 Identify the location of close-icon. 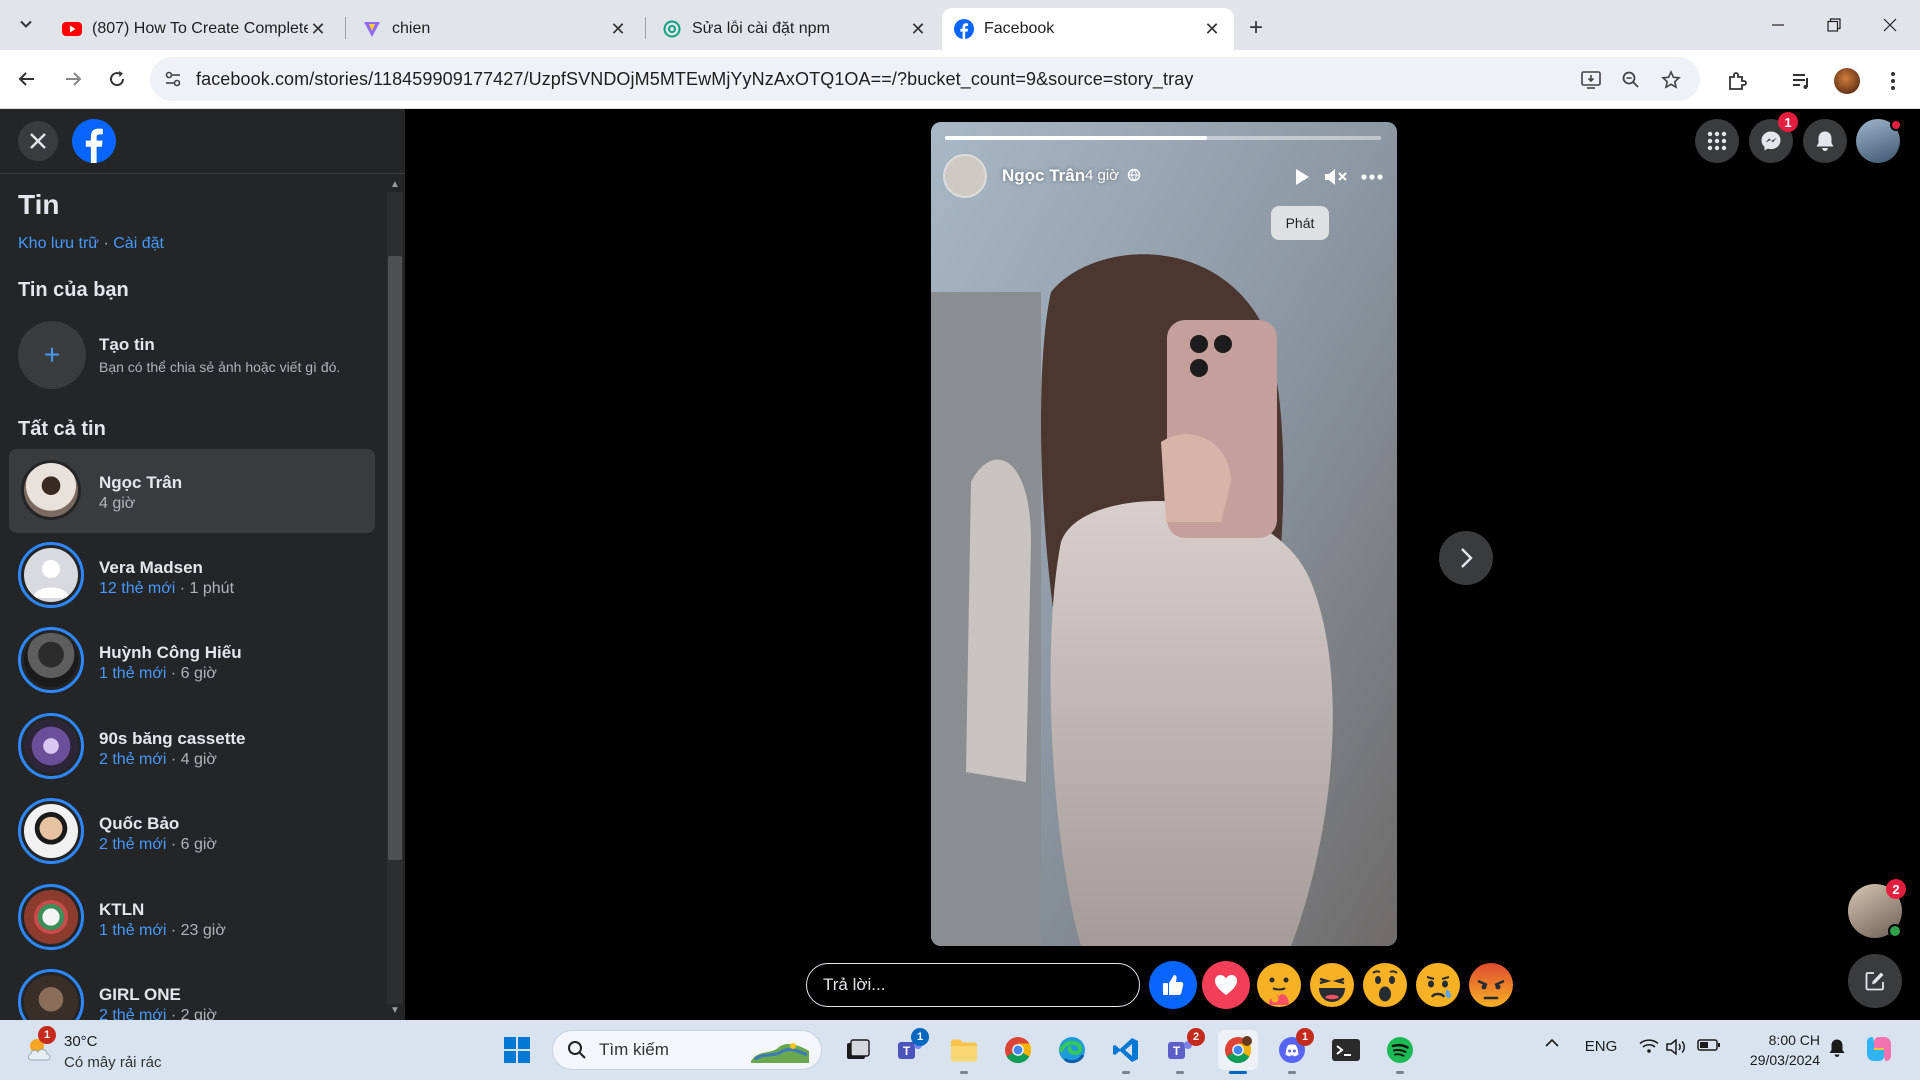
(38, 141).